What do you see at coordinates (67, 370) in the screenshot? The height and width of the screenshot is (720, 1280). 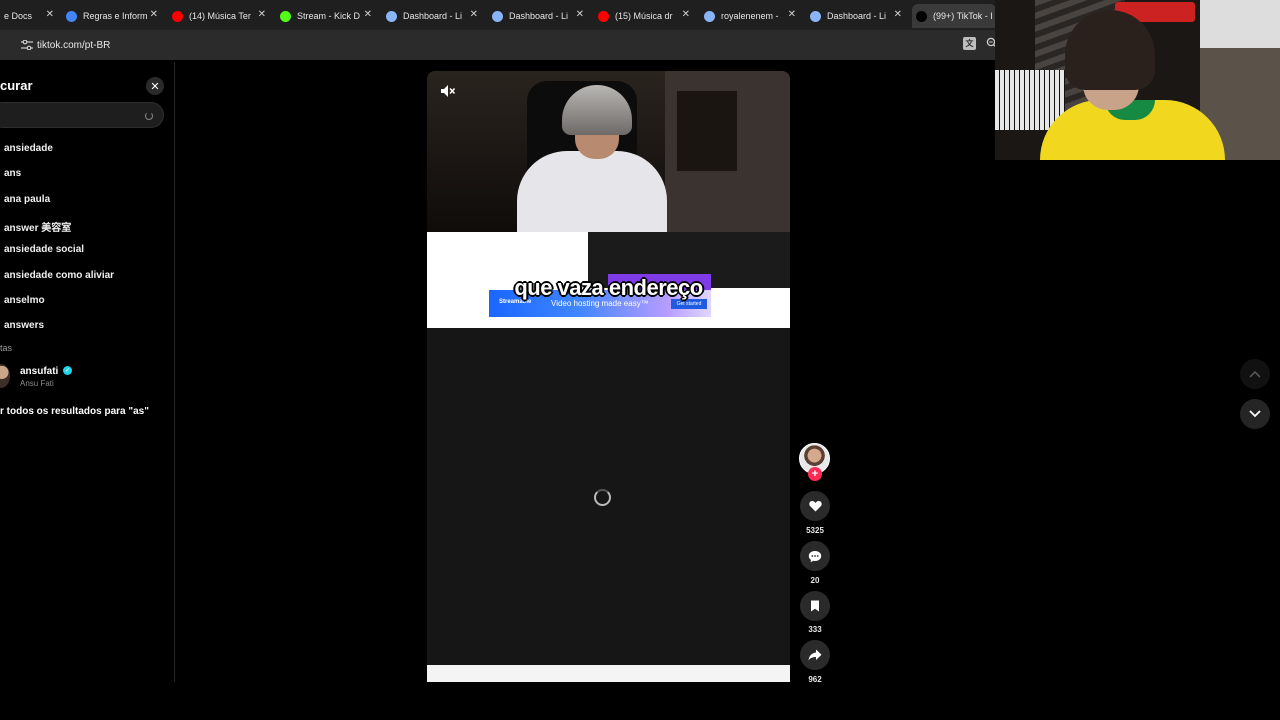 I see `verified-badge-icon: ✓` at bounding box center [67, 370].